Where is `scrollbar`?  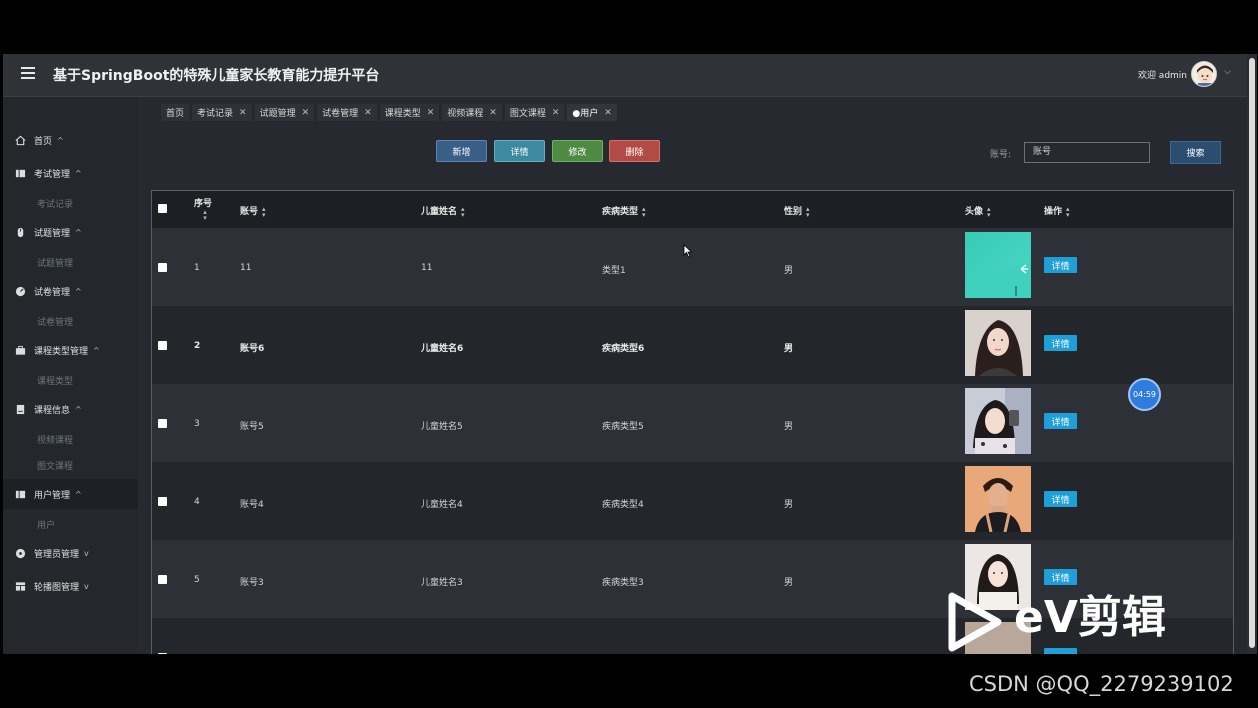 scrollbar is located at coordinates (1252, 354).